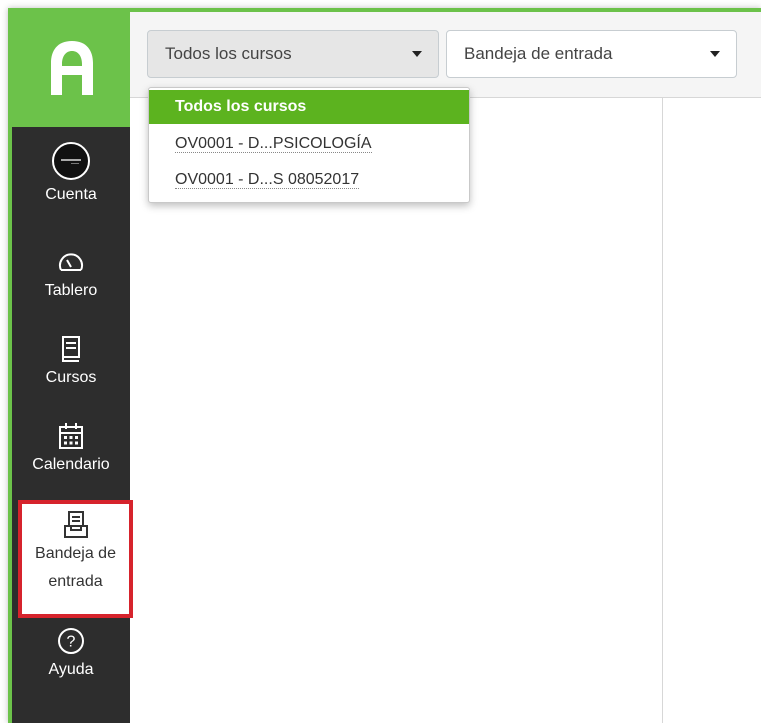 This screenshot has width=761, height=723. What do you see at coordinates (538, 53) in the screenshot?
I see `mailbox-filter-value: Bandeja de entrada` at bounding box center [538, 53].